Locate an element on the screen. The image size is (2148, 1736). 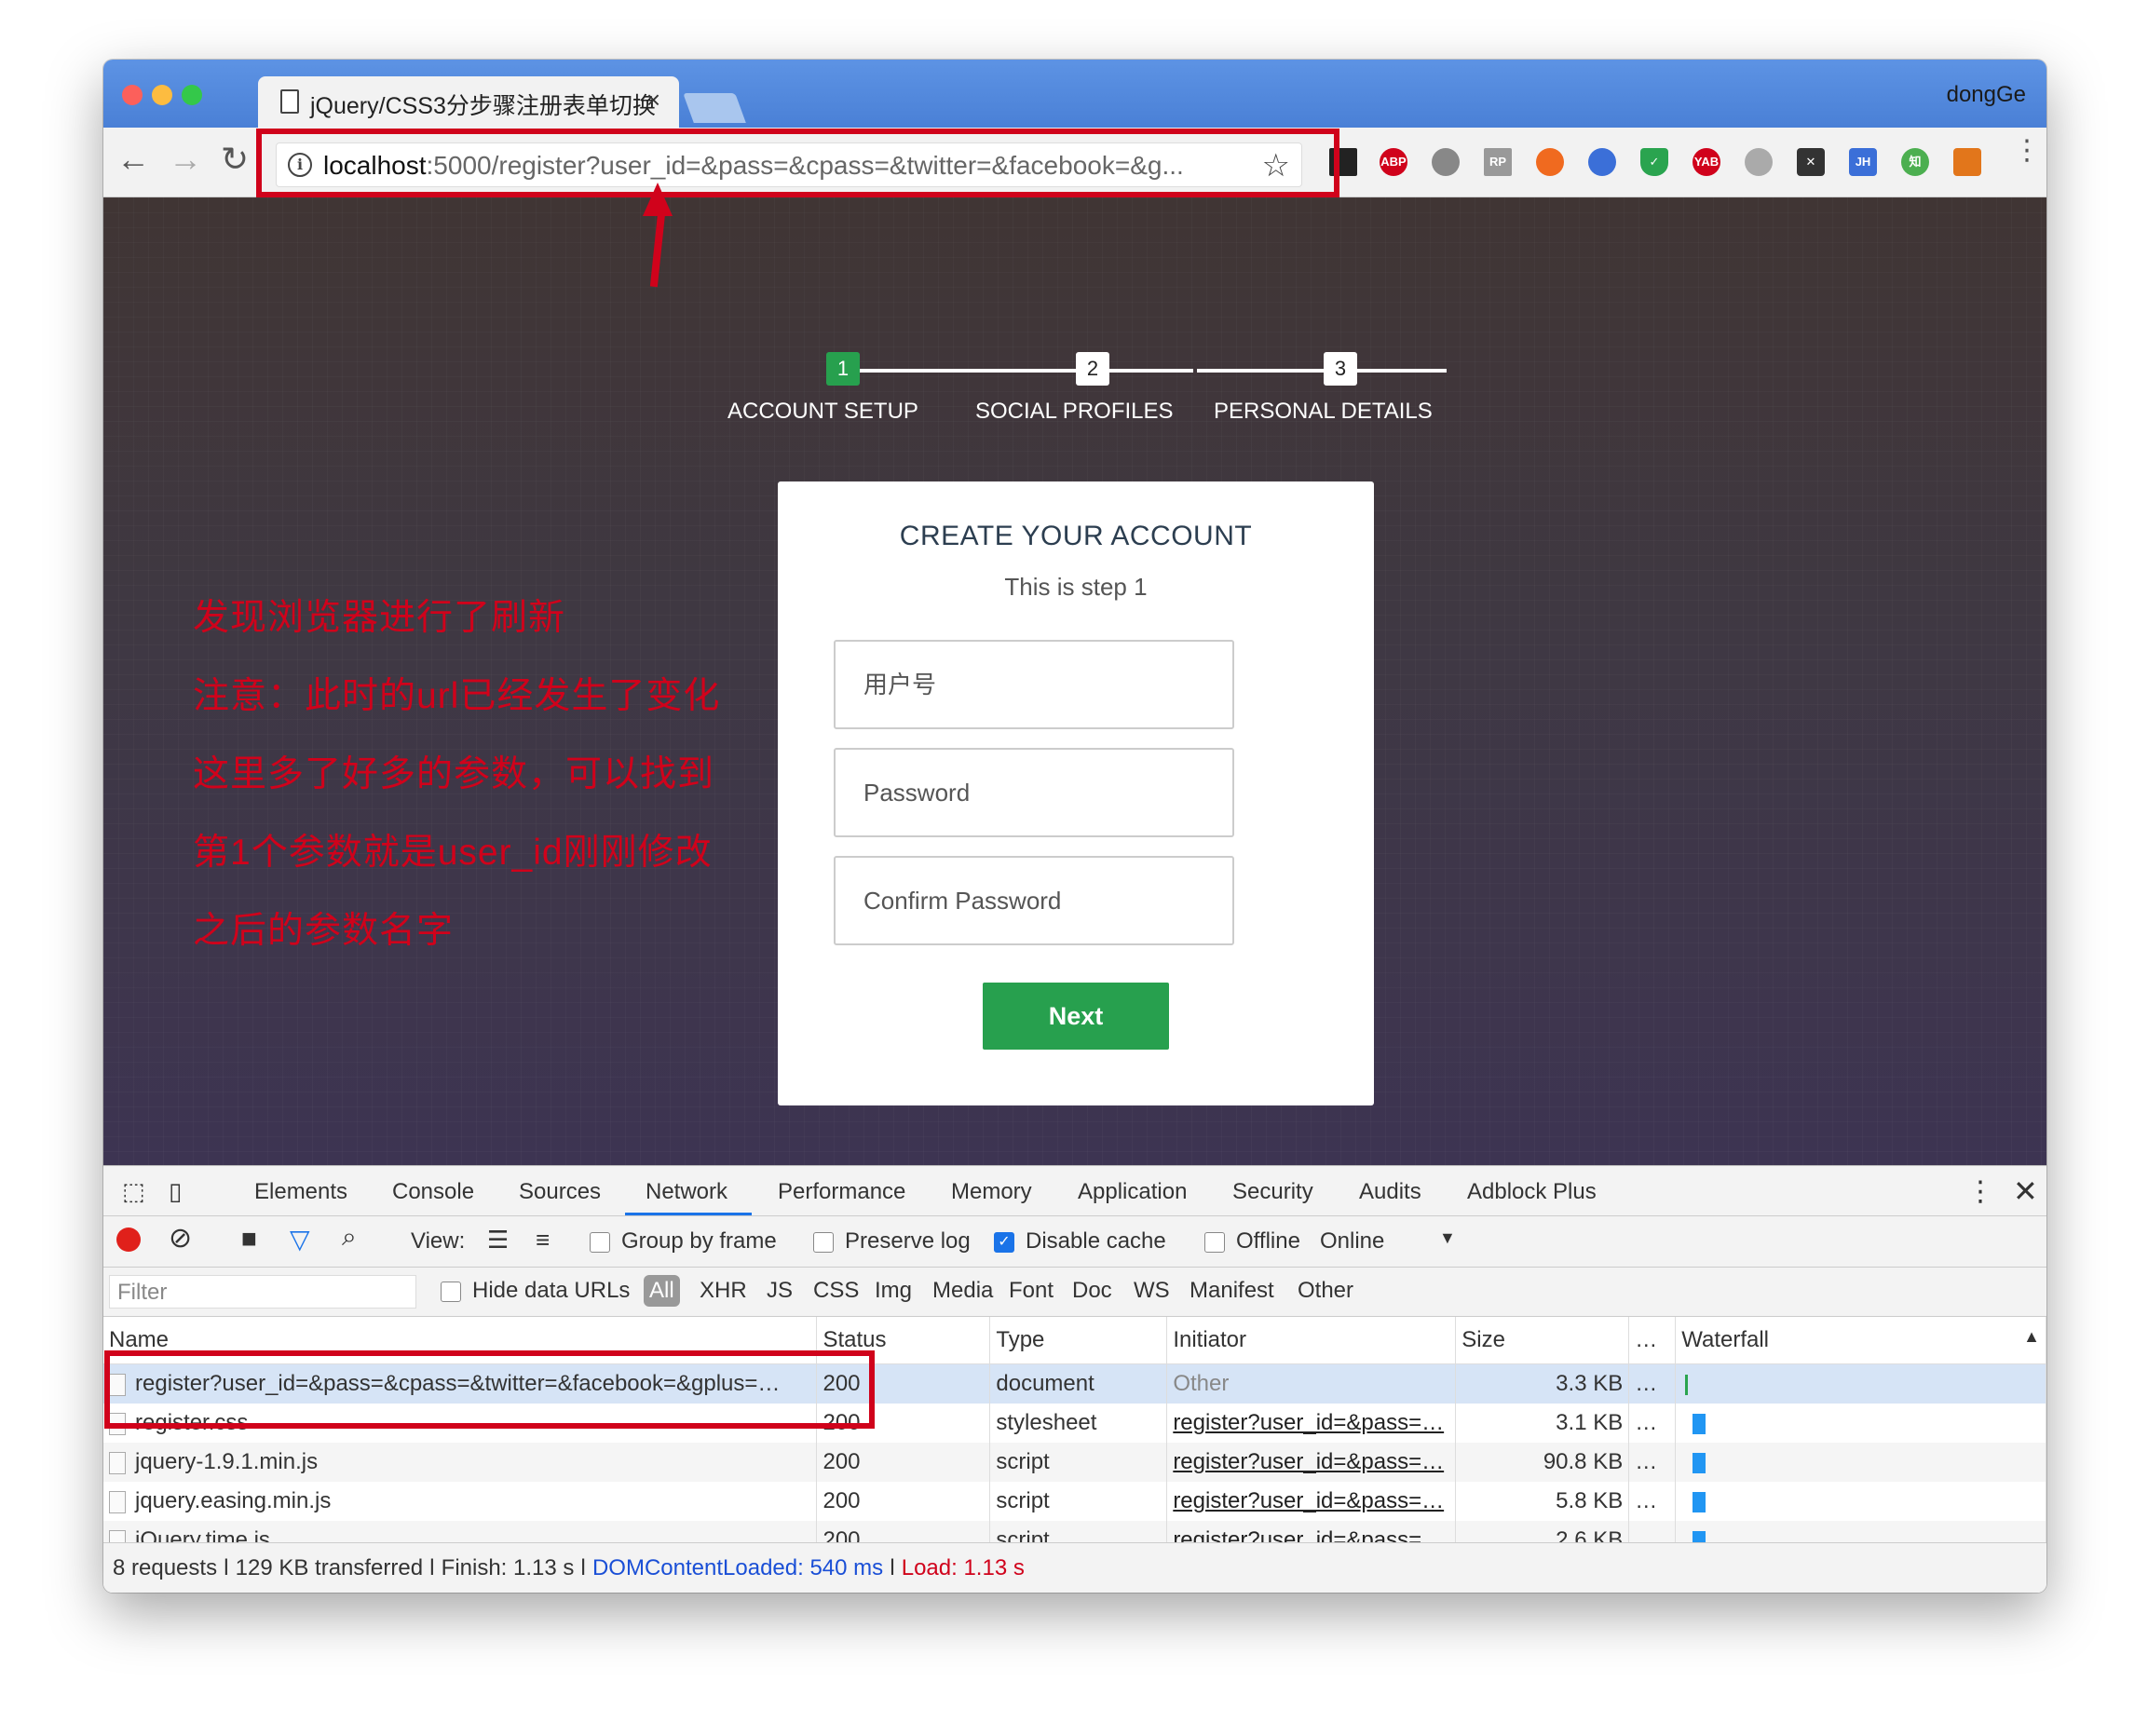
group-by-frame-checkbox is located at coordinates (600, 1242).